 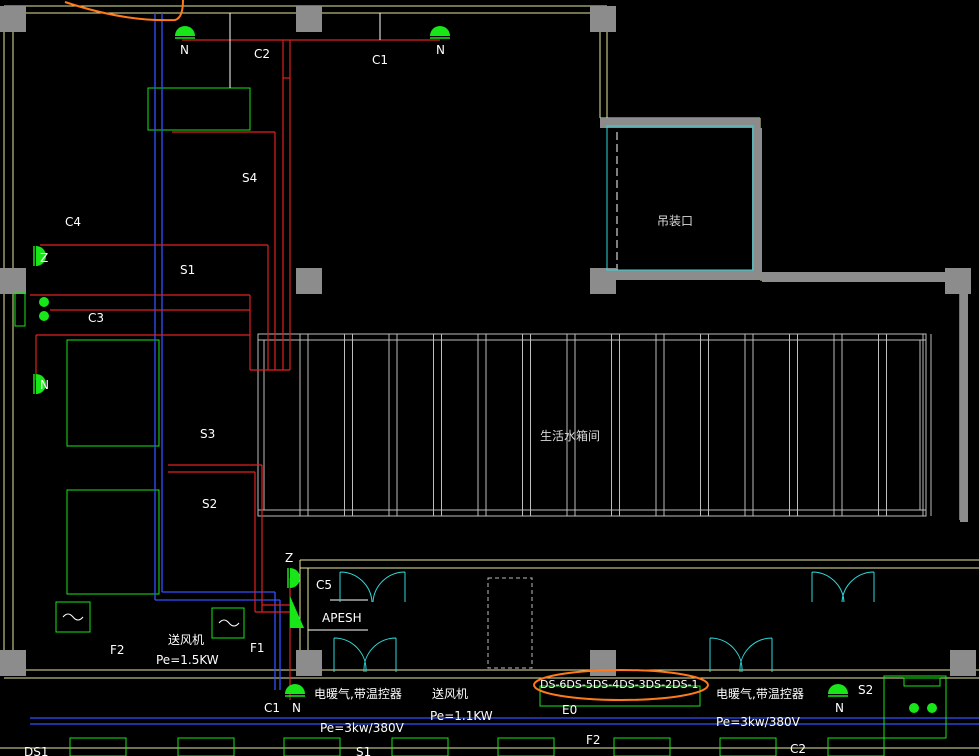 What do you see at coordinates (272, 708) in the screenshot?
I see `circuit-c1-bottom: C1` at bounding box center [272, 708].